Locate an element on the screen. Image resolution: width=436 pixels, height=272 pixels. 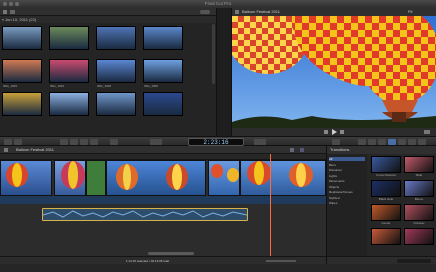
play-forward-icon is located at coordinates (342, 132).